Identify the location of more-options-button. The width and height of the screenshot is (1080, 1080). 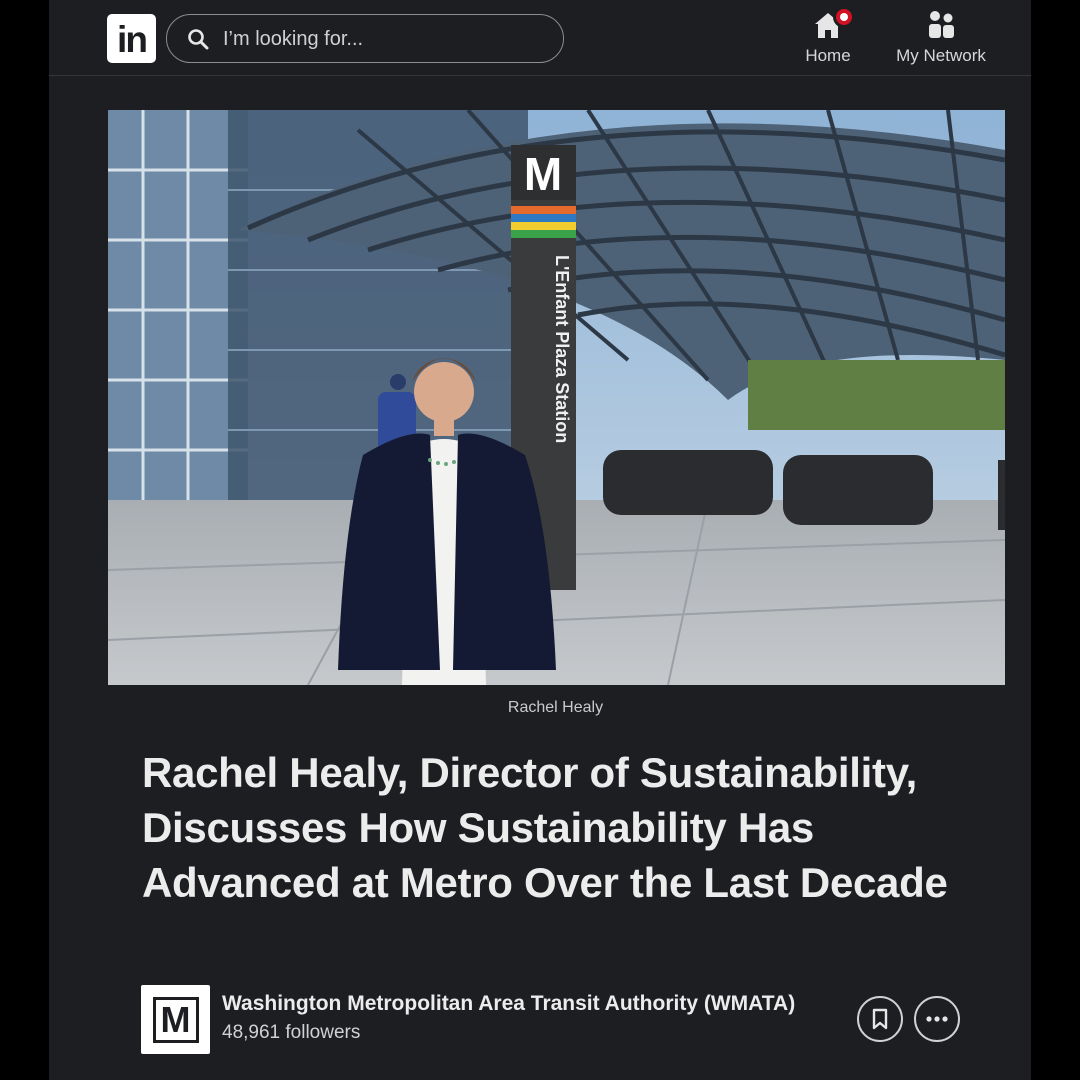
(937, 1019).